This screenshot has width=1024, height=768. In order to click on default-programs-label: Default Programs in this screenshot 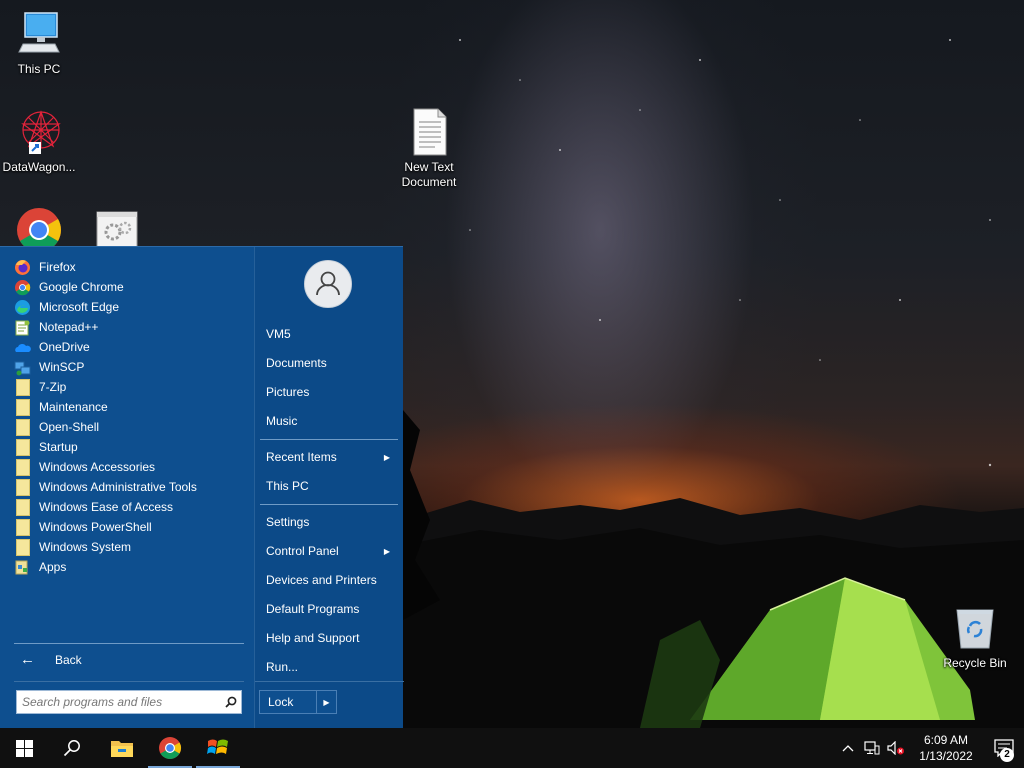, I will do `click(313, 609)`.